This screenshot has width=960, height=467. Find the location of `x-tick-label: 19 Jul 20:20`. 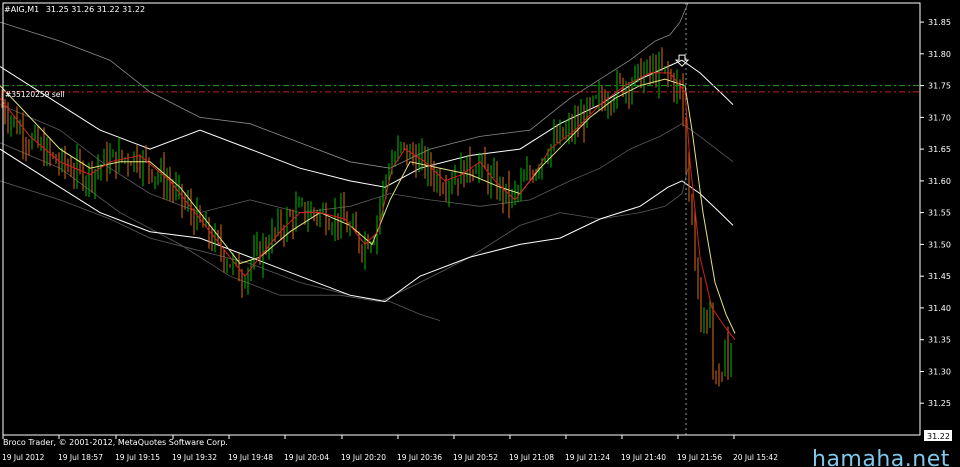

x-tick-label: 19 Jul 20:20 is located at coordinates (363, 457).